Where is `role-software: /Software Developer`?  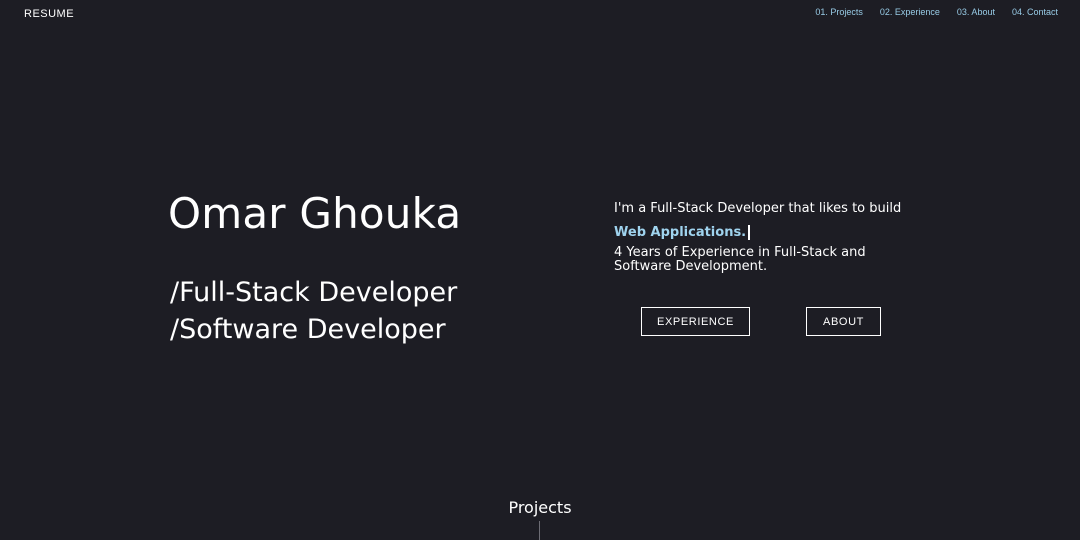
role-software: /Software Developer is located at coordinates (308, 329).